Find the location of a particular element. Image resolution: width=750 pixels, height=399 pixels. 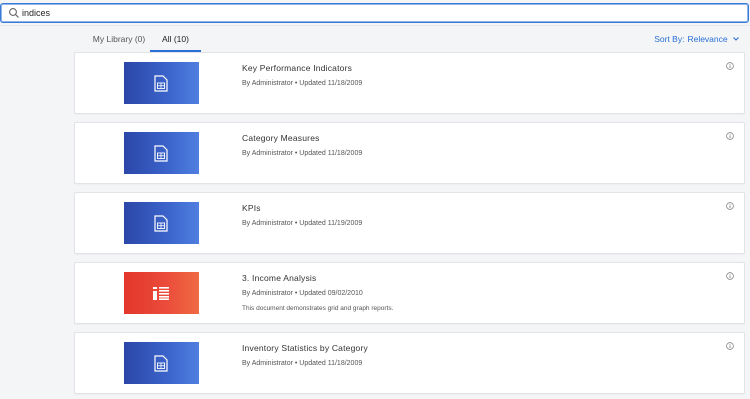

result-title: Category Measures is located at coordinates (281, 138).